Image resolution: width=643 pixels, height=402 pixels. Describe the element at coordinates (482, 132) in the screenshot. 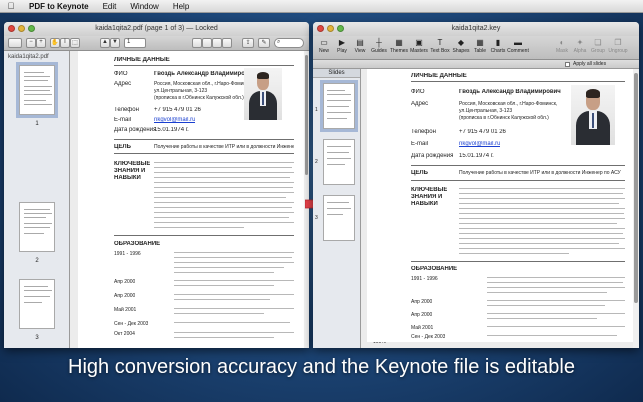

I see `k-phone-value: +7 915 479 01 26` at that location.